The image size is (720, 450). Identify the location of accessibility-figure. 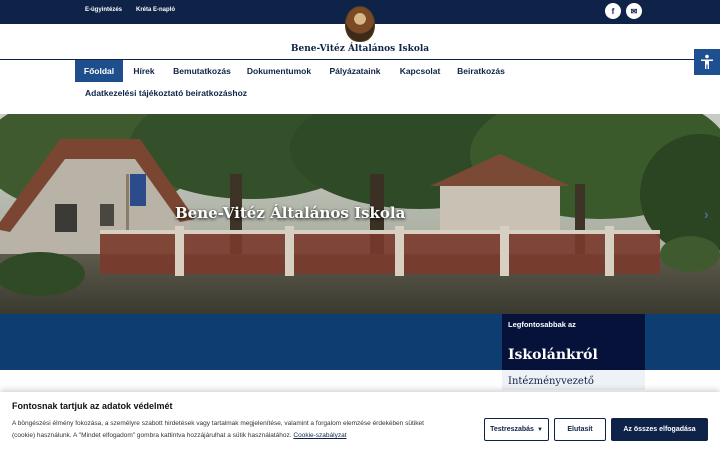
(707, 61).